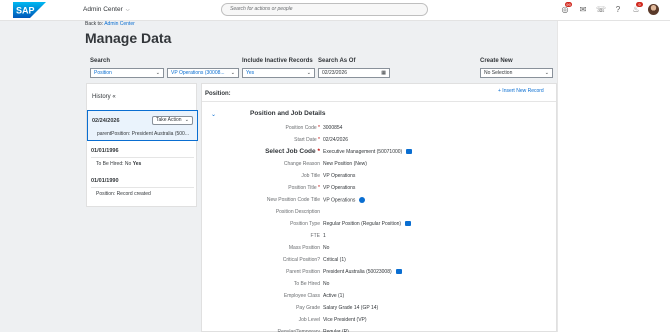 The height and width of the screenshot is (332, 670). What do you see at coordinates (496, 61) in the screenshot?
I see `create-label: Create New` at bounding box center [496, 61].